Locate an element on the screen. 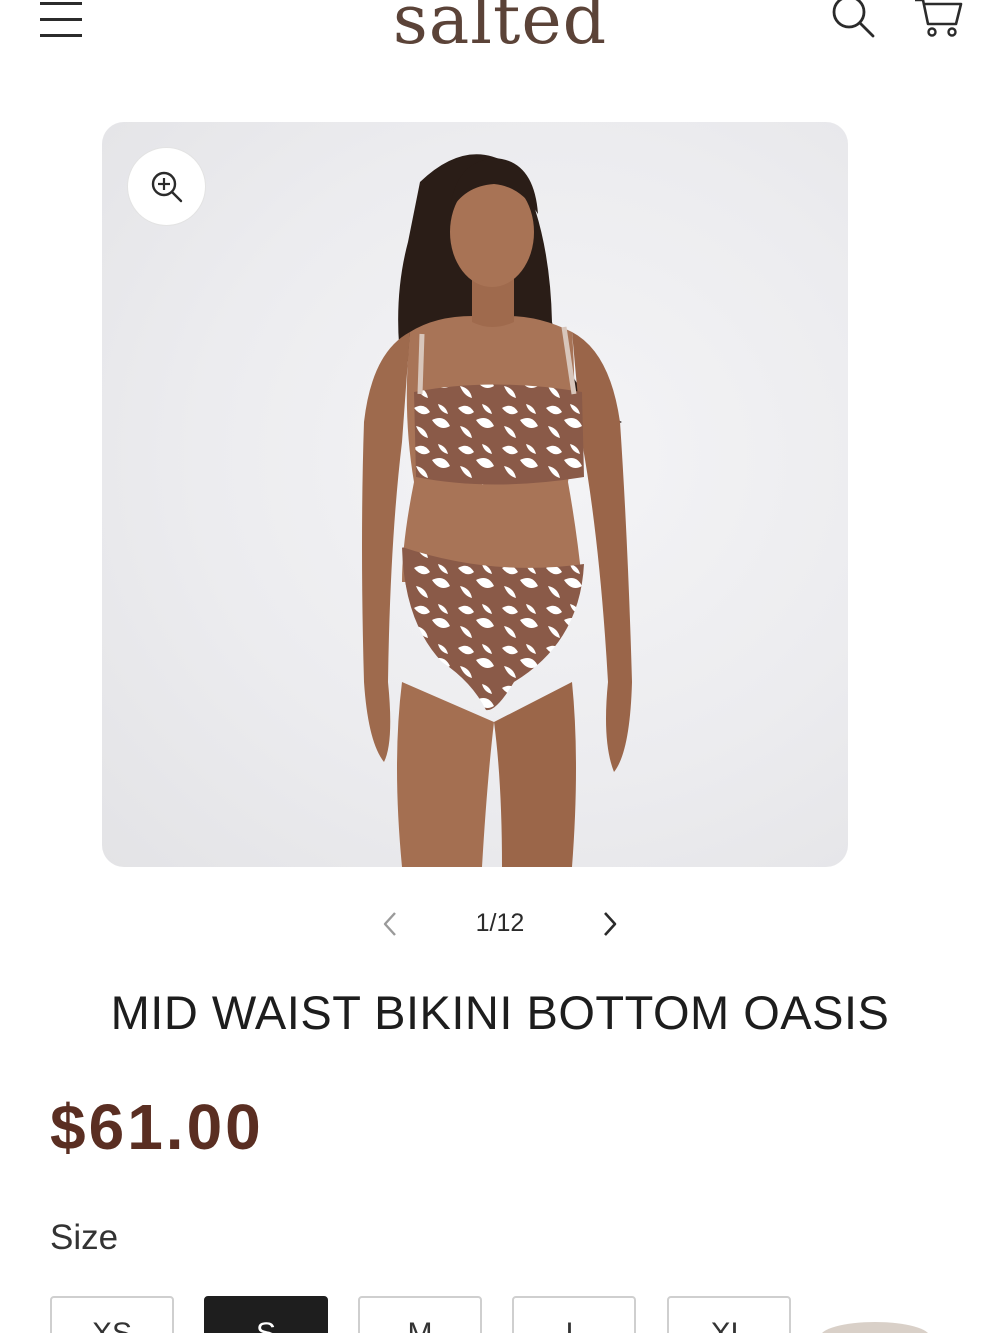 This screenshot has height=1333, width=1000. zoom-button is located at coordinates (166, 186).